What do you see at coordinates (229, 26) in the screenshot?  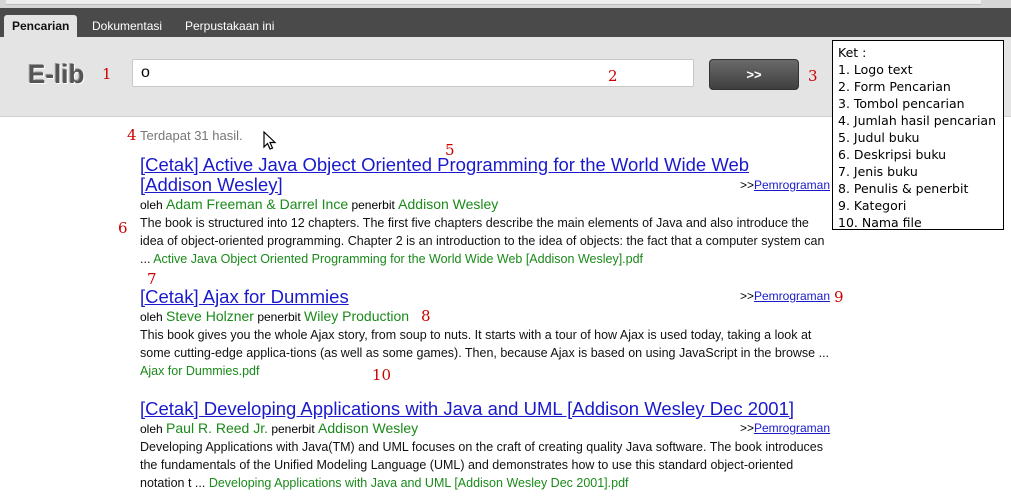 I see `tab-perpustakaan-ini: Perpustakaan ini` at bounding box center [229, 26].